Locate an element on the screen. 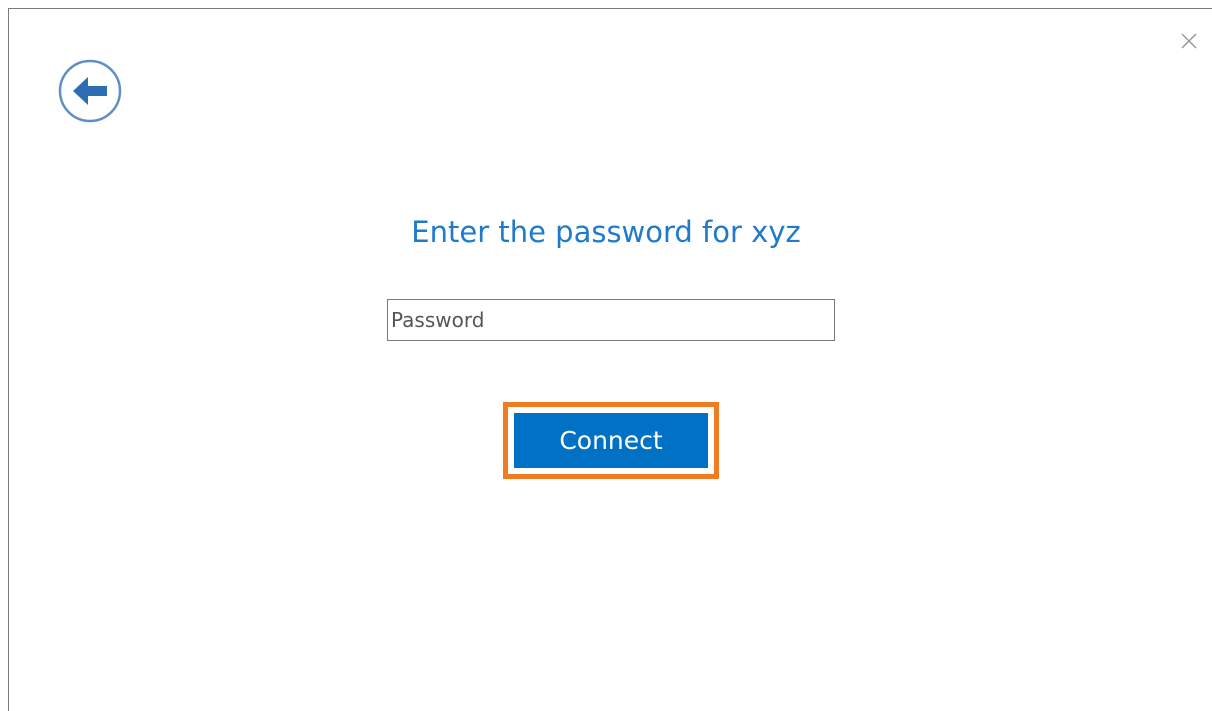  close-button is located at coordinates (1189, 41).